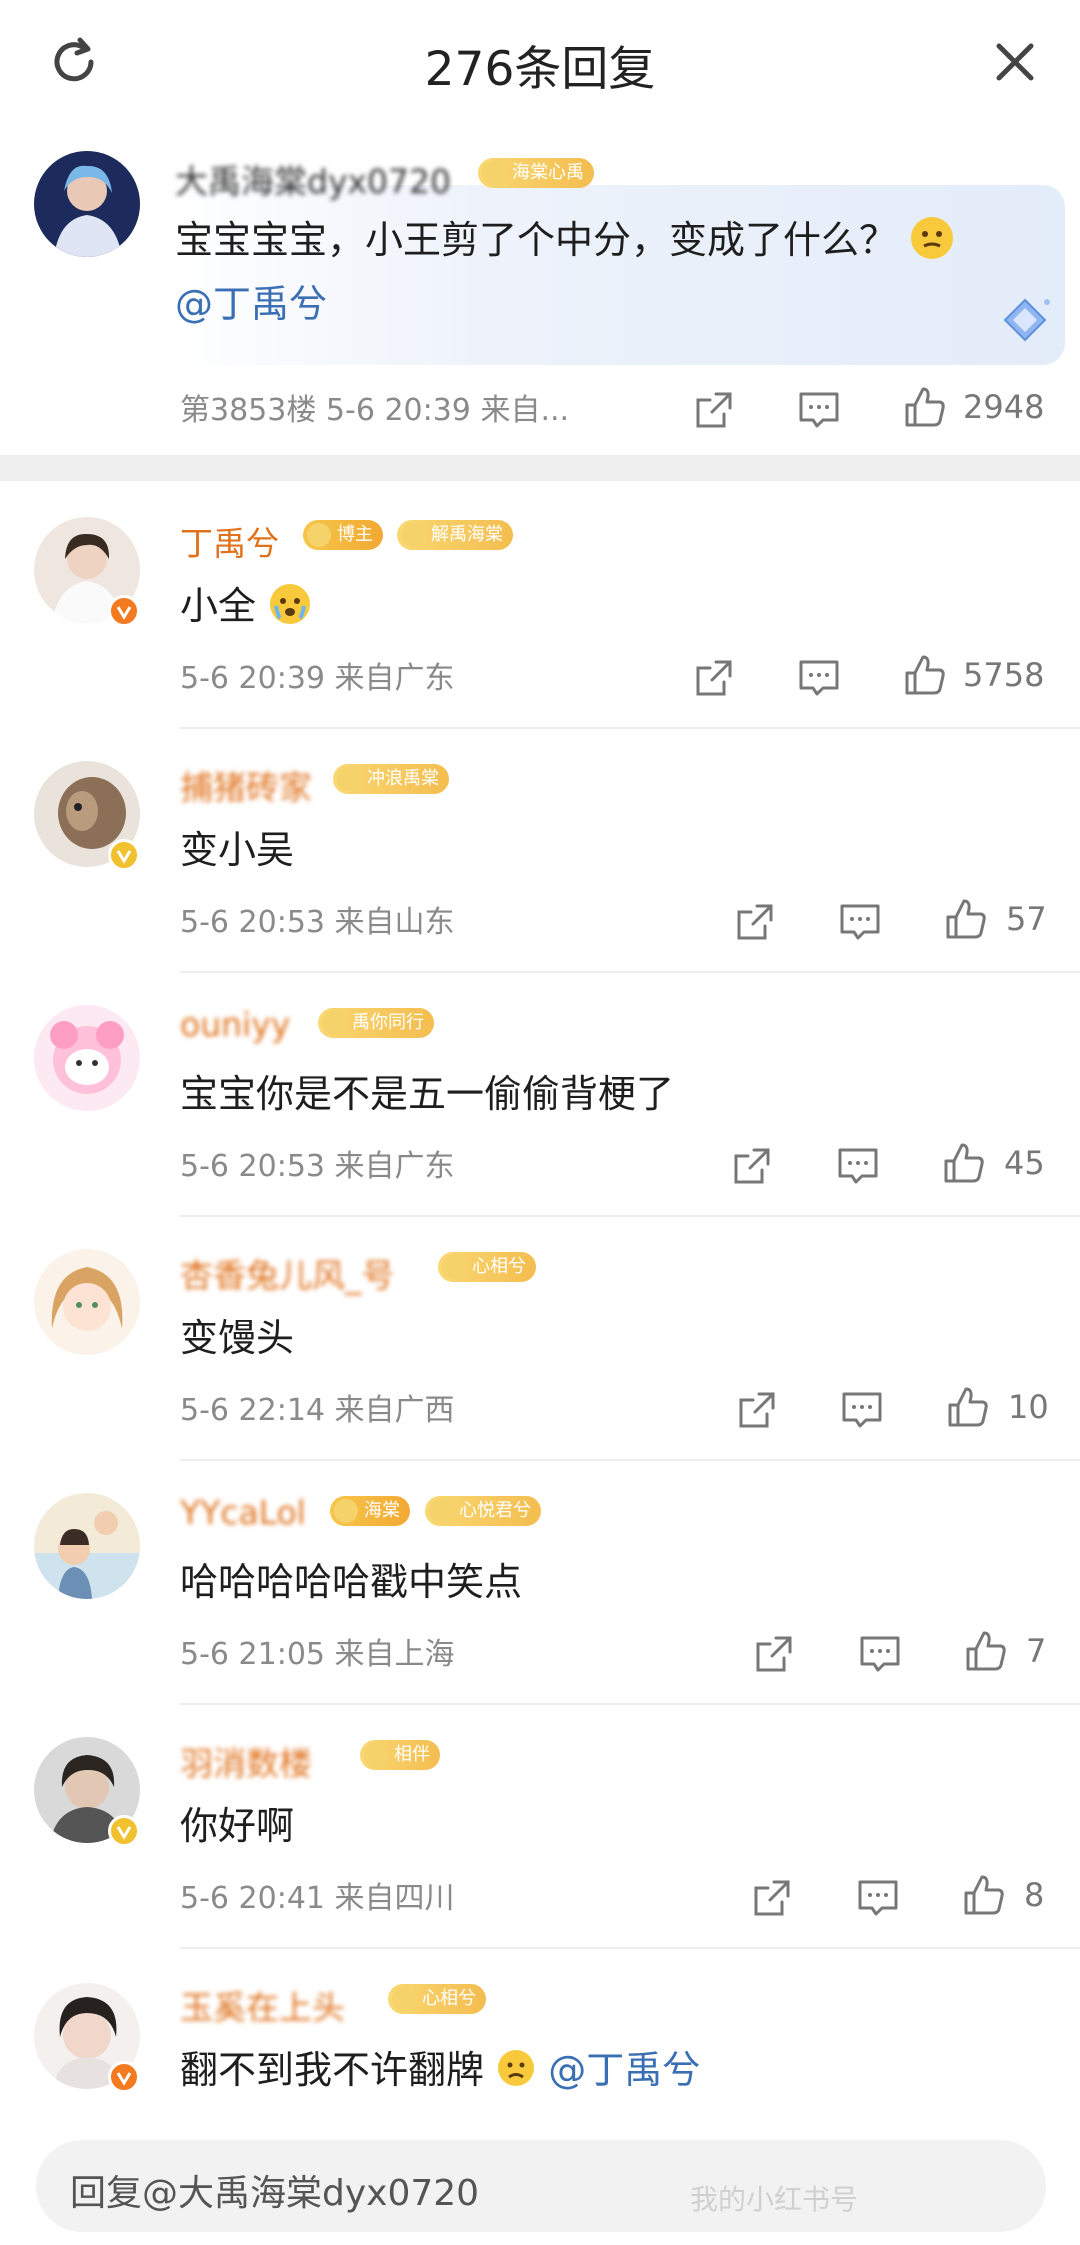 The height and width of the screenshot is (2245, 1080). What do you see at coordinates (1036, 1651) in the screenshot?
I see `like-count: 7` at bounding box center [1036, 1651].